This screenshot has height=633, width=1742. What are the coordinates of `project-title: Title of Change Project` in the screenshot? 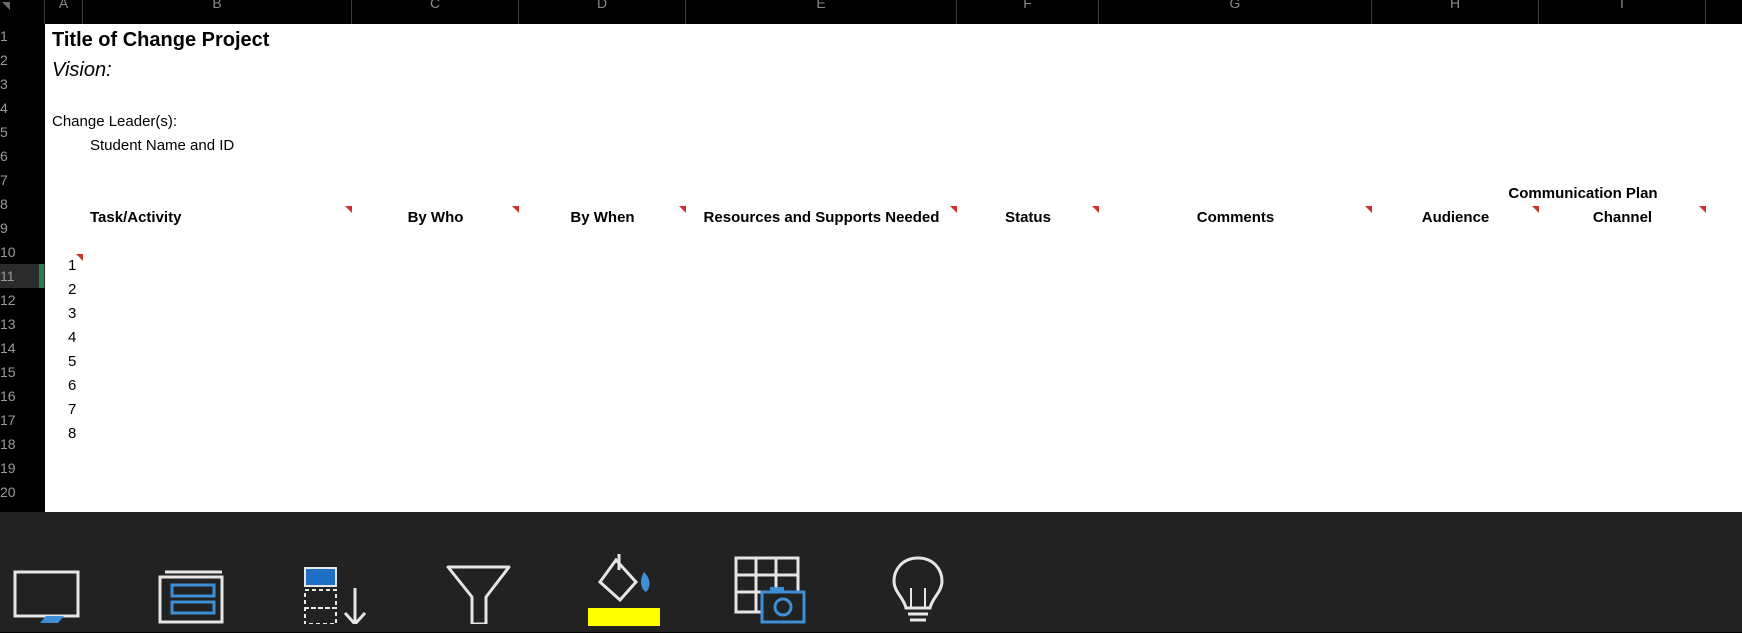 It's located at (160, 40).